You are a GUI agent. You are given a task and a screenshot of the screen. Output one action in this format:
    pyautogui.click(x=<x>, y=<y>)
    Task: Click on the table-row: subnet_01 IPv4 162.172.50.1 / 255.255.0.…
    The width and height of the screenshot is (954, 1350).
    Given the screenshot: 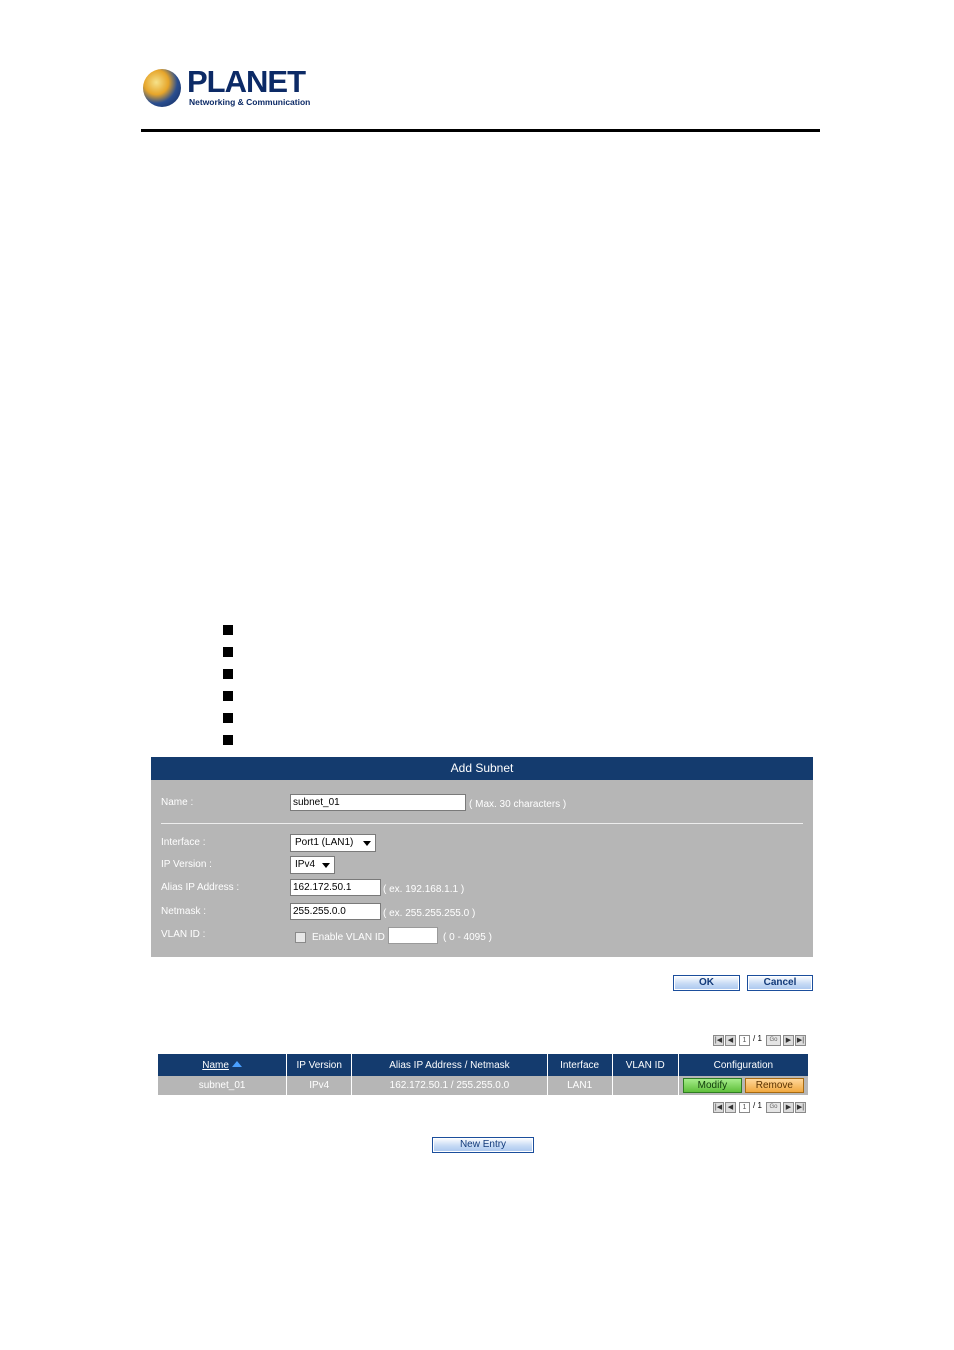 What is the action you would take?
    pyautogui.click(x=483, y=1085)
    